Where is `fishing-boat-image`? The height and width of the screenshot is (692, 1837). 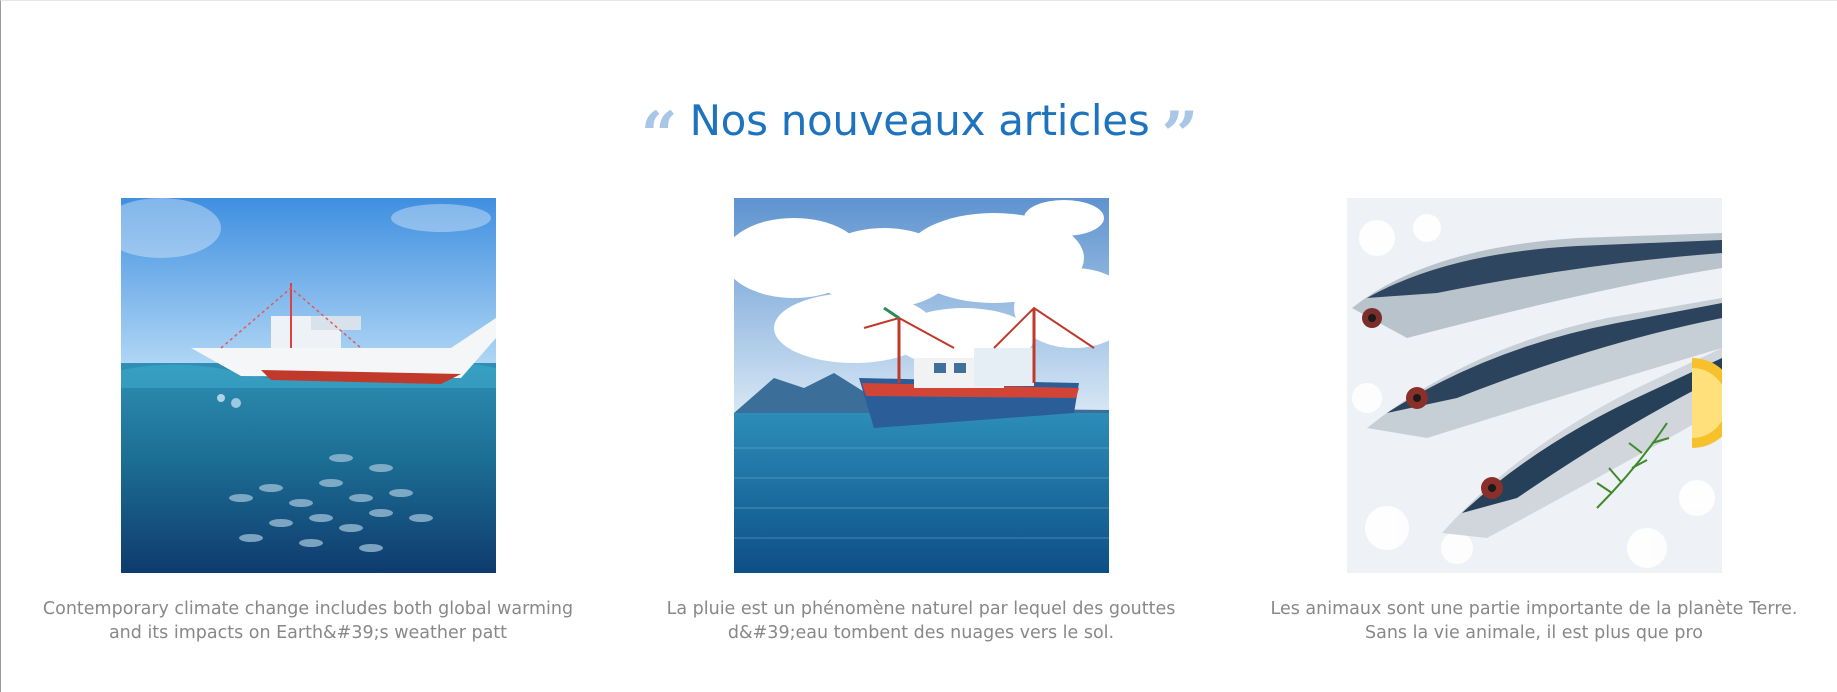 fishing-boat-image is located at coordinates (921, 385).